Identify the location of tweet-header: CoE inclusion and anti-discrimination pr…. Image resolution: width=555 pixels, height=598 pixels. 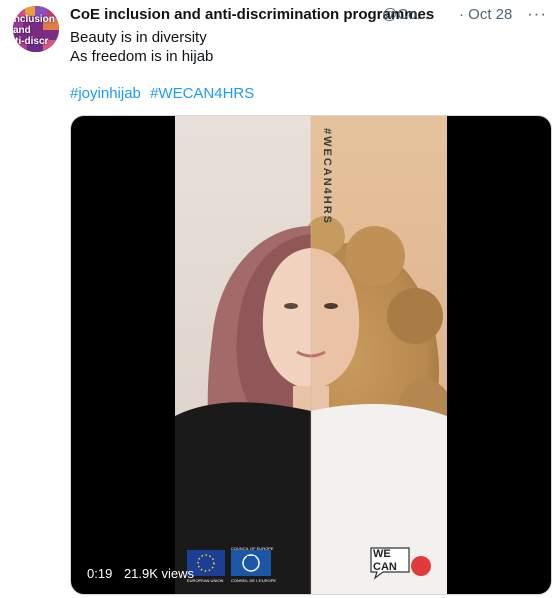
(308, 15).